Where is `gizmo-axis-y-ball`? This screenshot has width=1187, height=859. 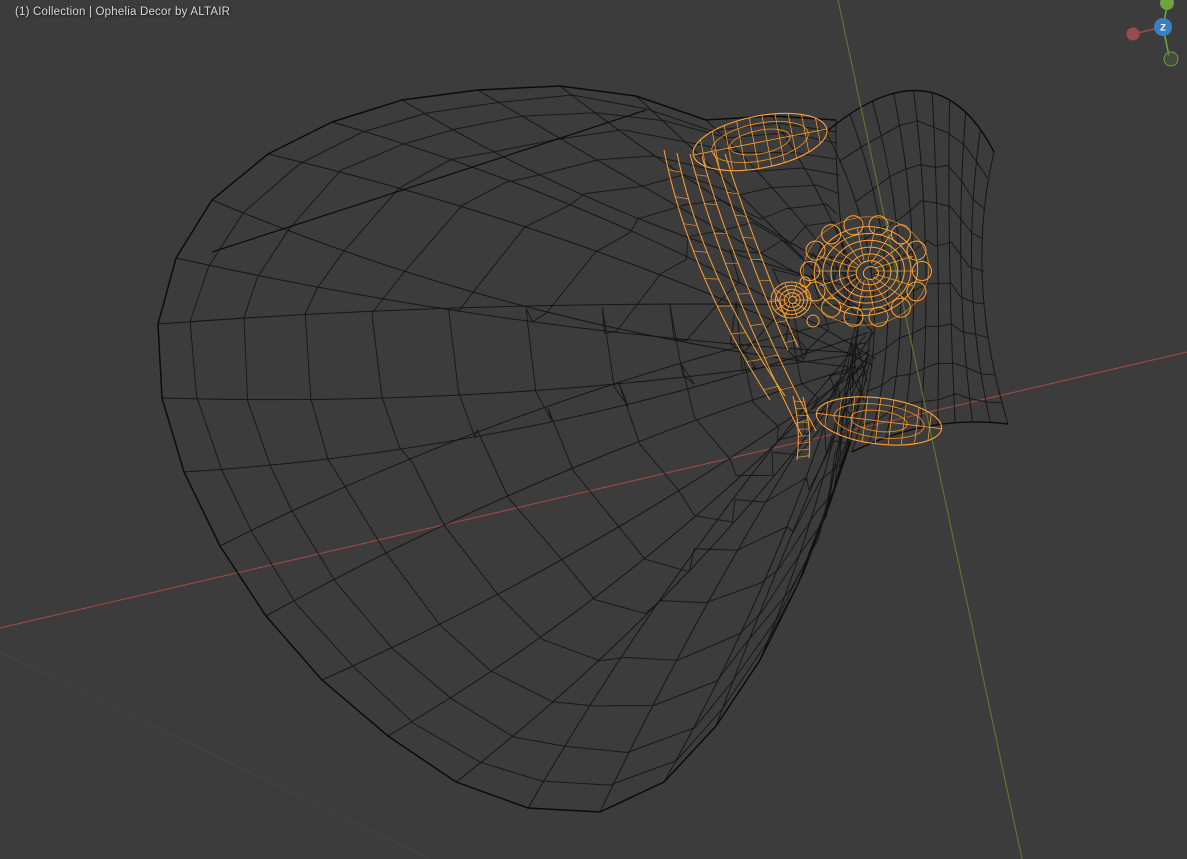 gizmo-axis-y-ball is located at coordinates (1167, 5).